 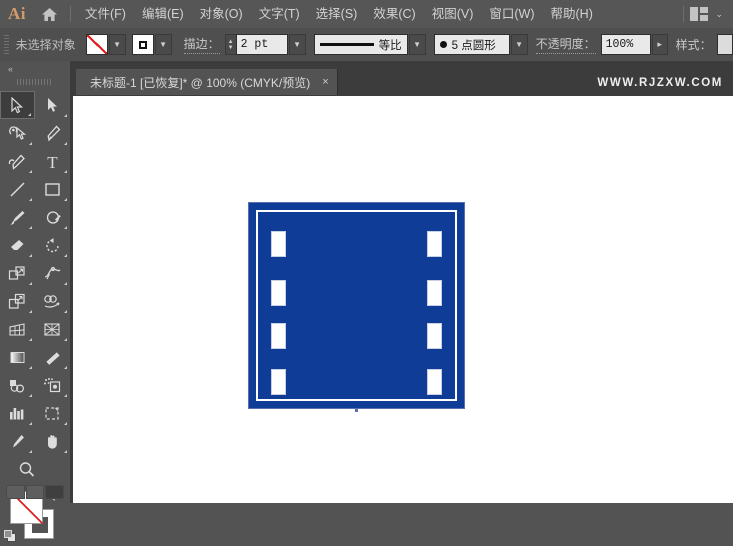 I want to click on zoom-tool, so click(x=26, y=469).